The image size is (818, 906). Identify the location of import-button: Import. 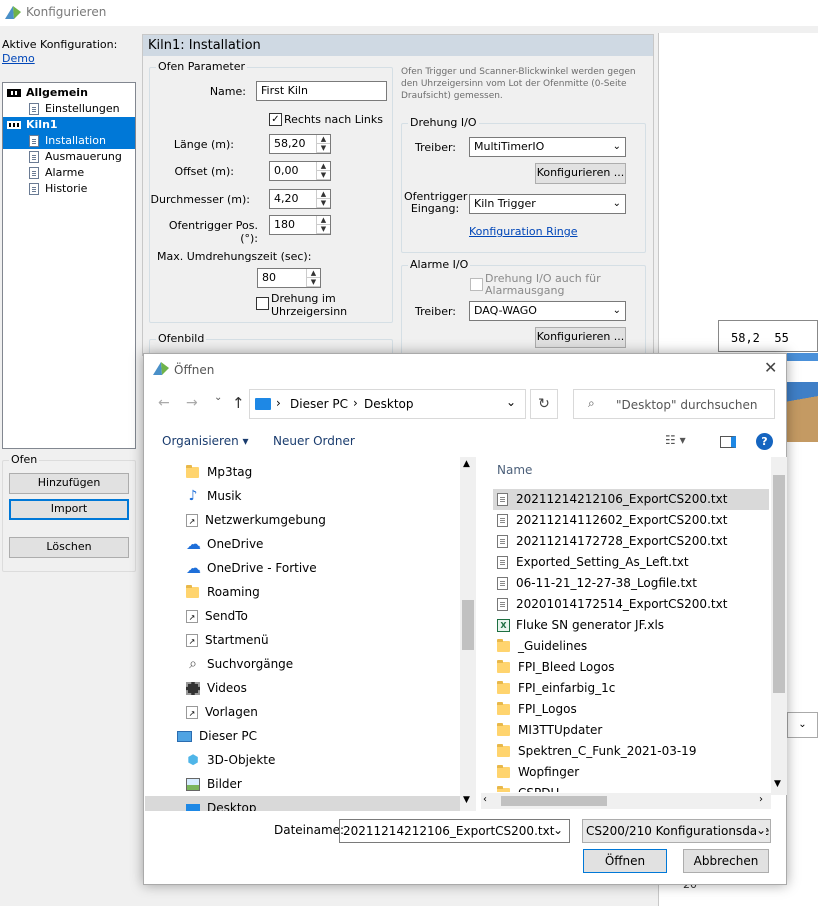
(69, 509).